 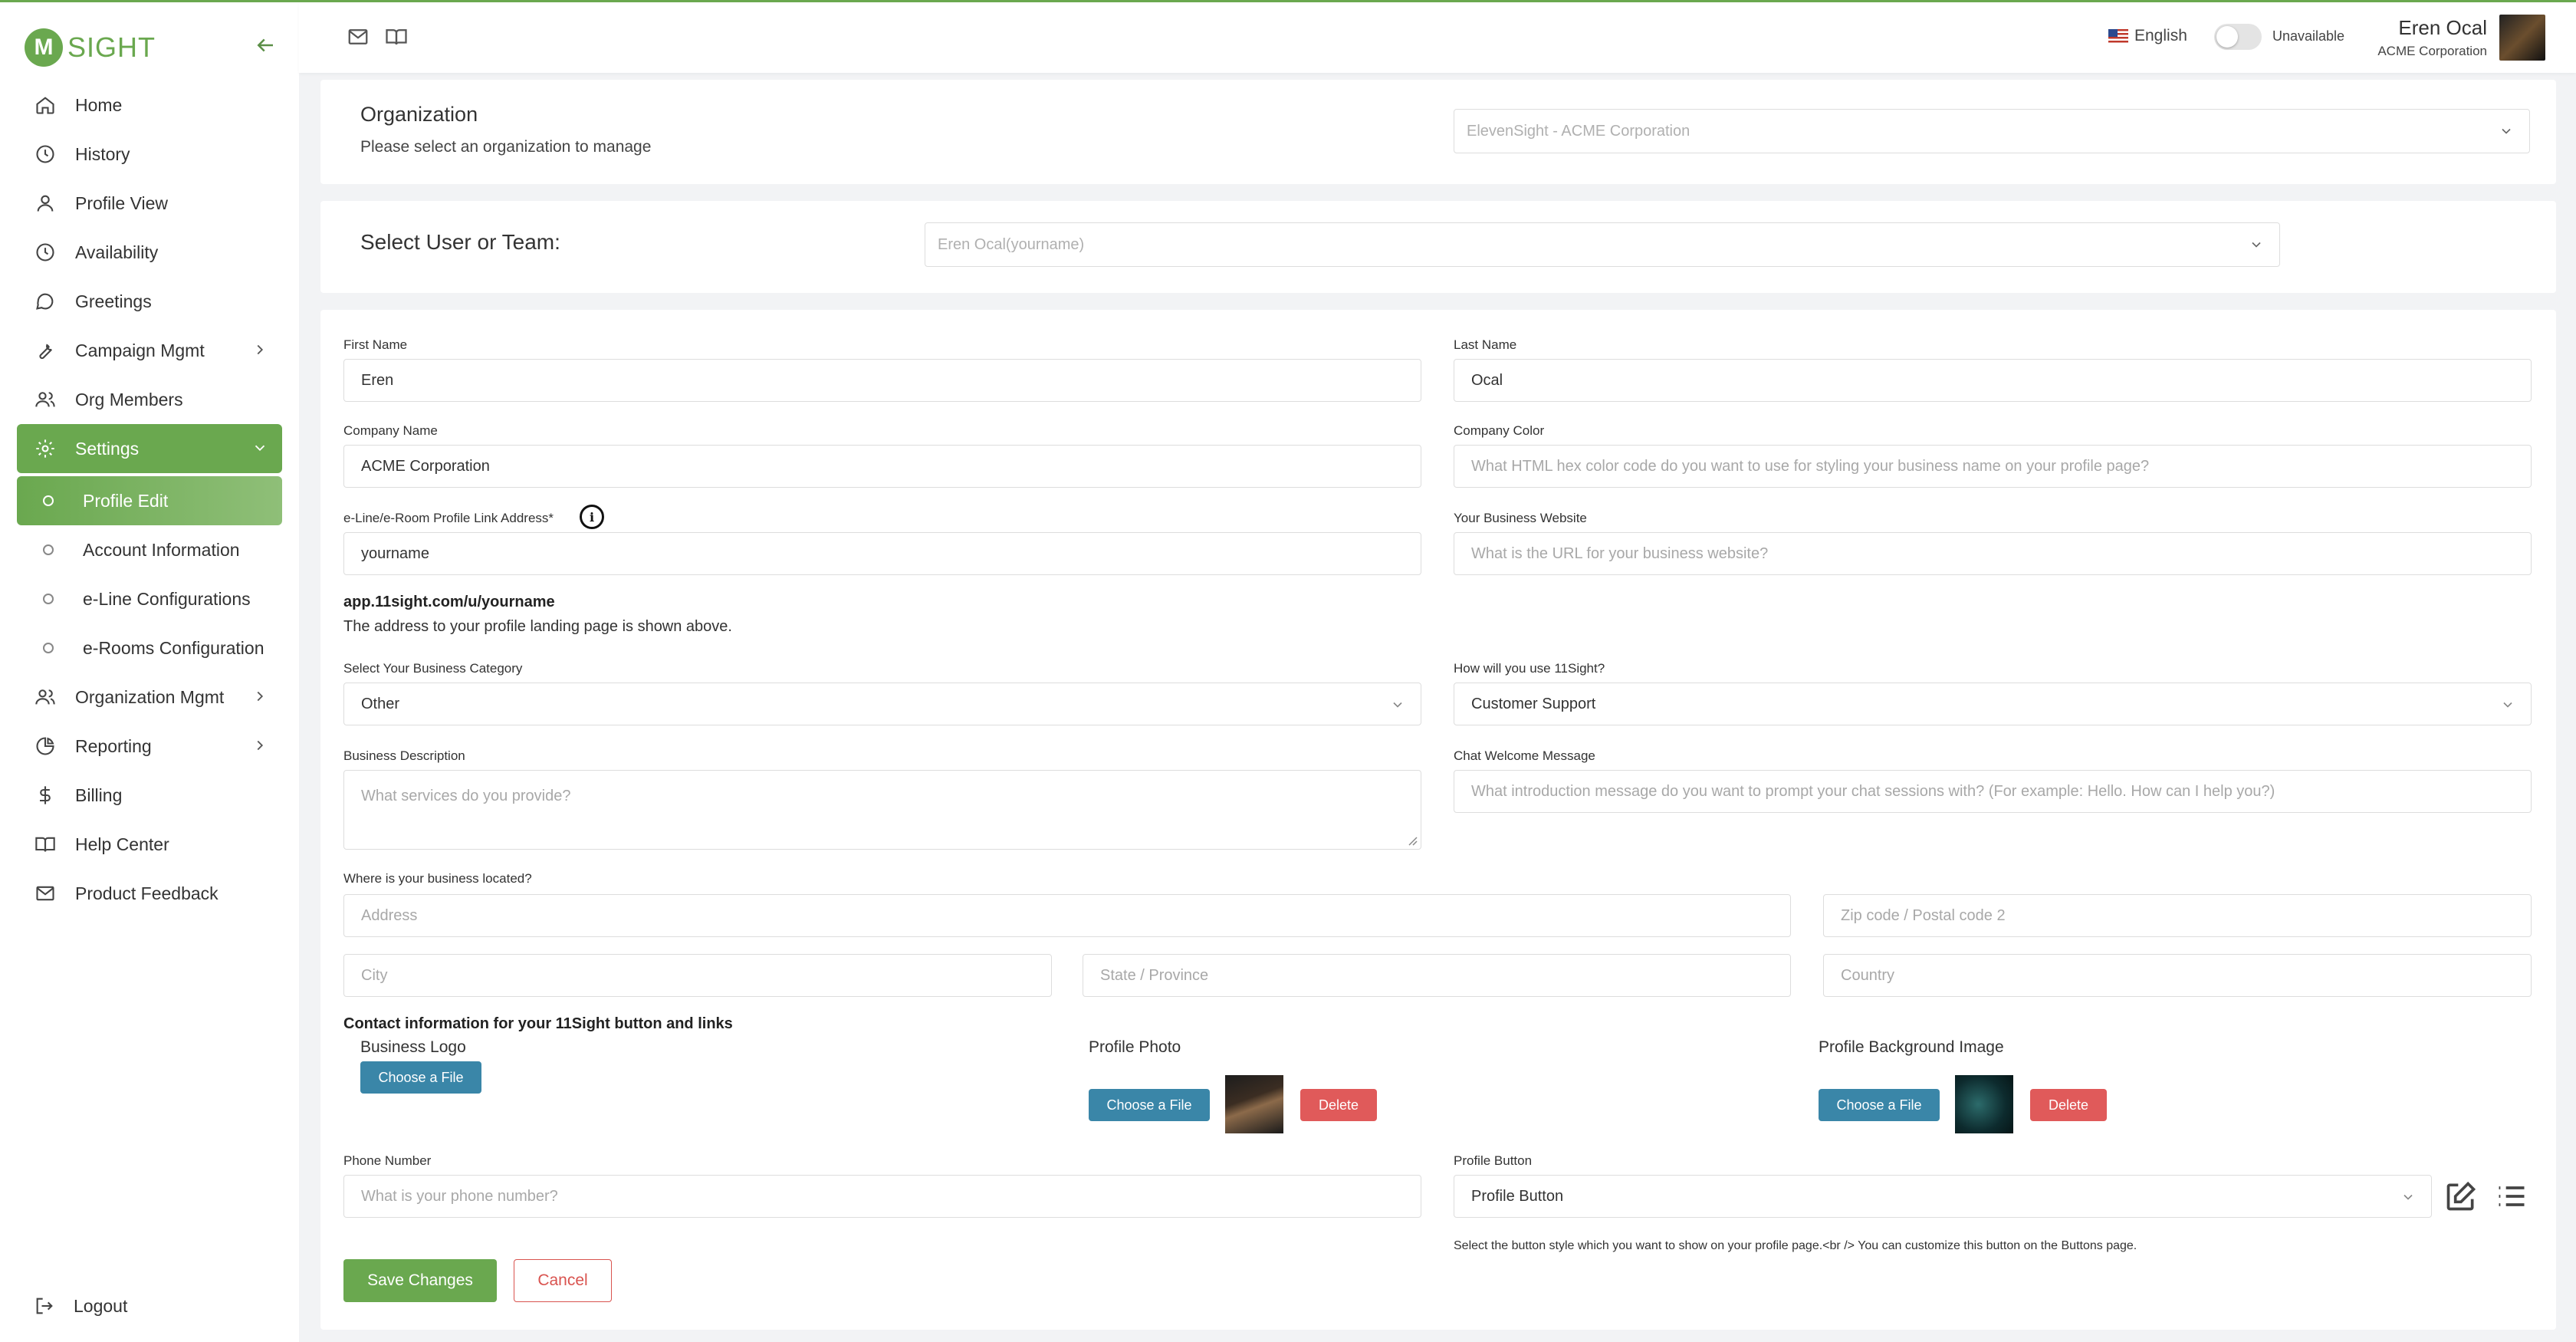 I want to click on sidebar-item-history: History, so click(x=149, y=154).